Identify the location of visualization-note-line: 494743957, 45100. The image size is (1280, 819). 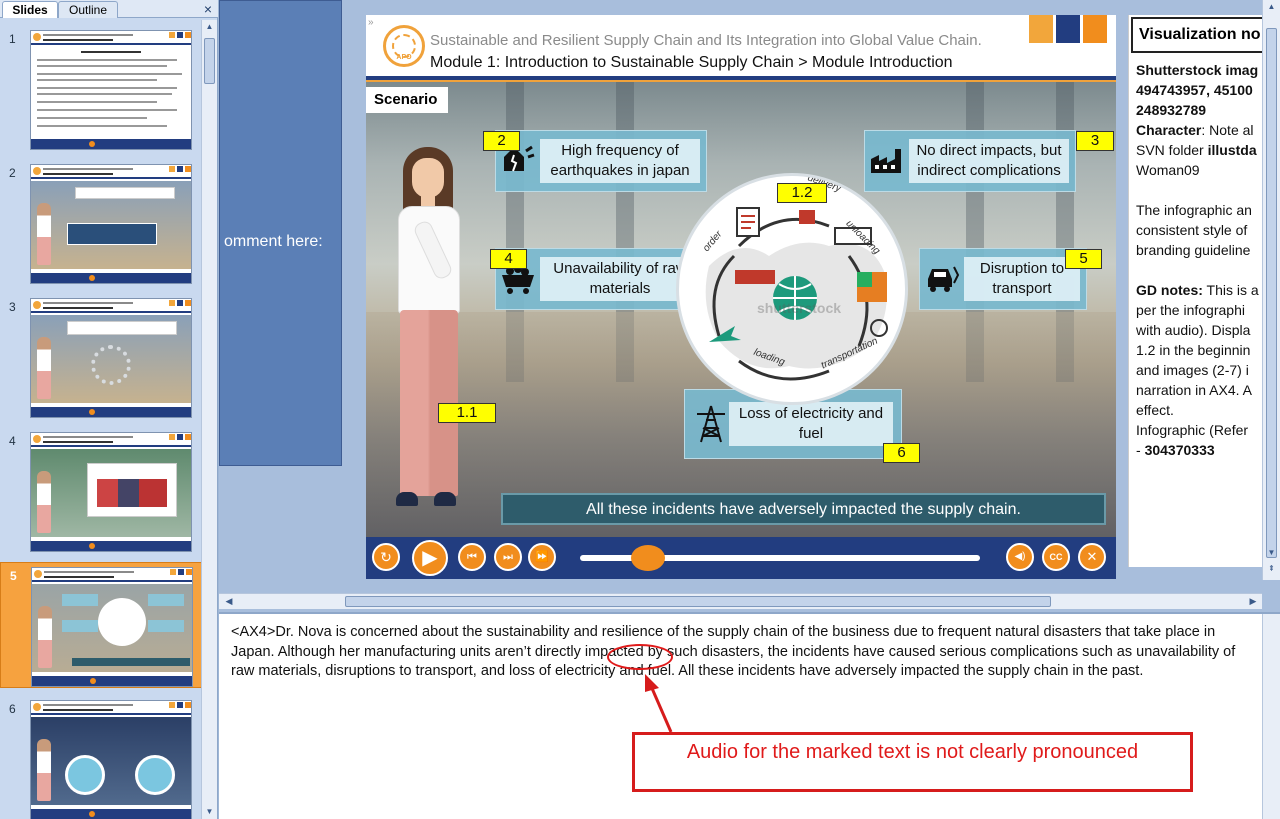
(1194, 90).